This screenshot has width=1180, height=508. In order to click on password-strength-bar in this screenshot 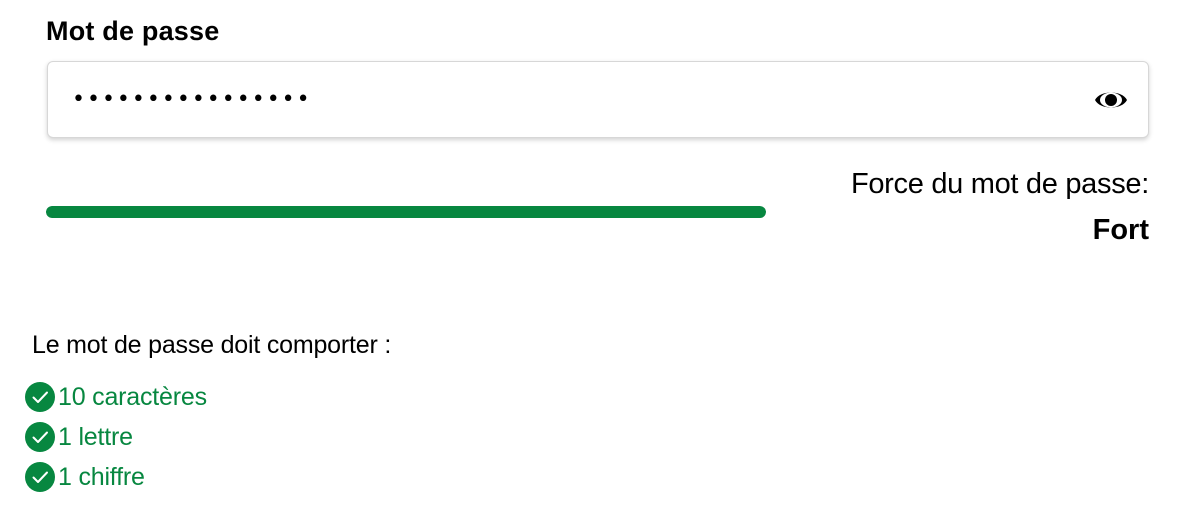, I will do `click(406, 212)`.